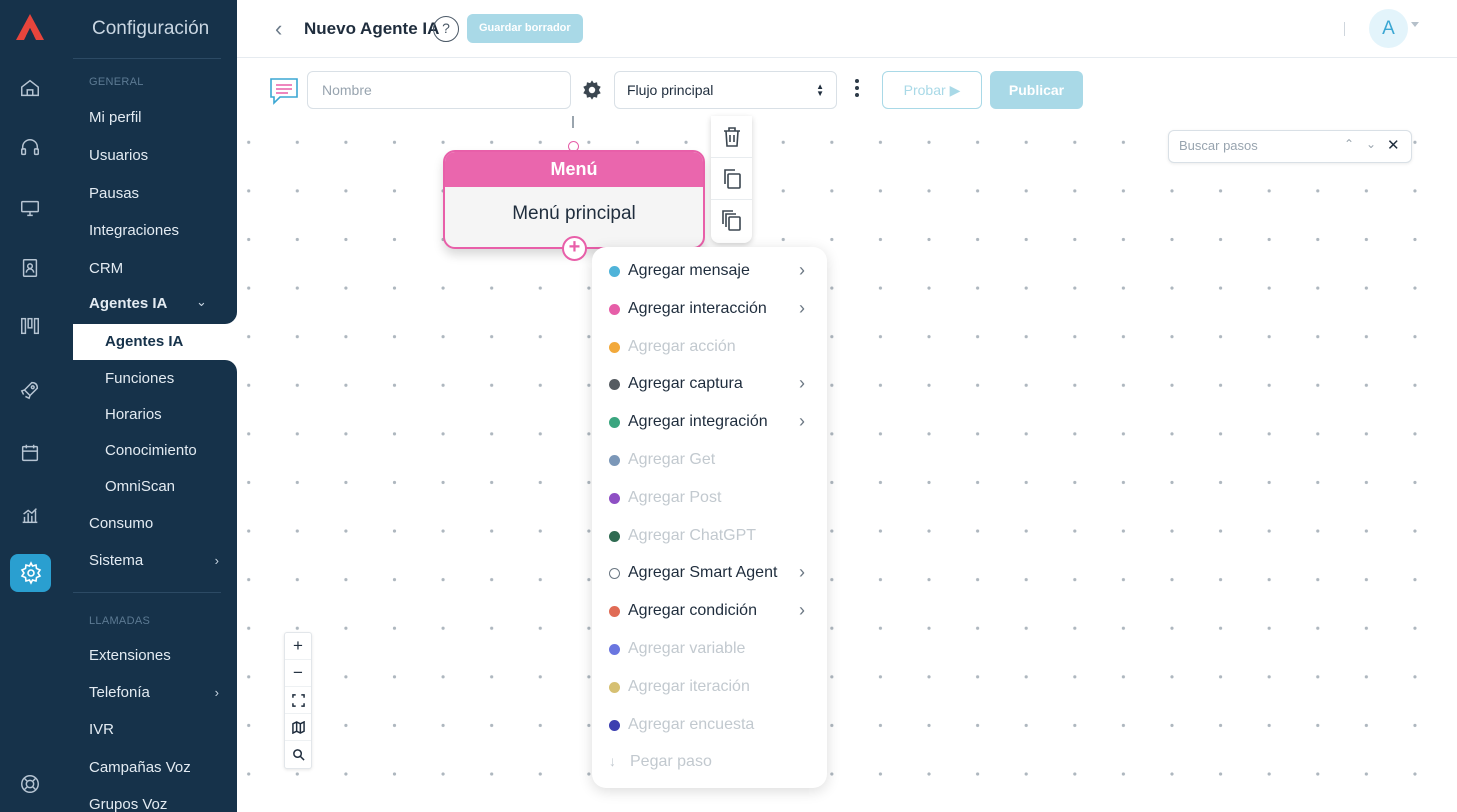 The height and width of the screenshot is (812, 1457). Describe the element at coordinates (857, 90) in the screenshot. I see `more-options-icon` at that location.